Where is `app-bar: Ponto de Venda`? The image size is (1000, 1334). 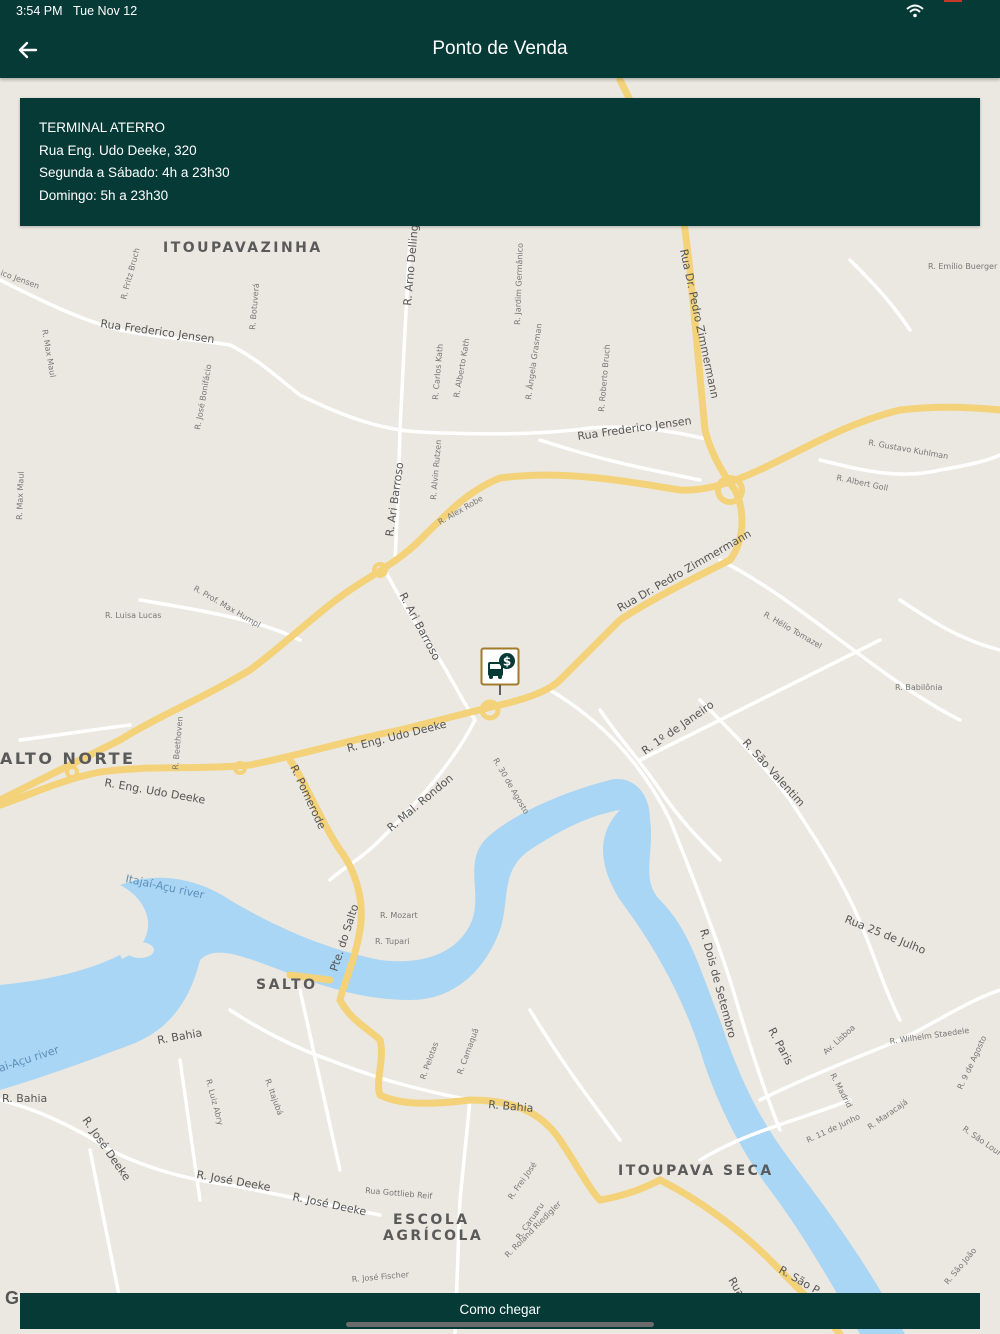 app-bar: Ponto de Venda is located at coordinates (500, 50).